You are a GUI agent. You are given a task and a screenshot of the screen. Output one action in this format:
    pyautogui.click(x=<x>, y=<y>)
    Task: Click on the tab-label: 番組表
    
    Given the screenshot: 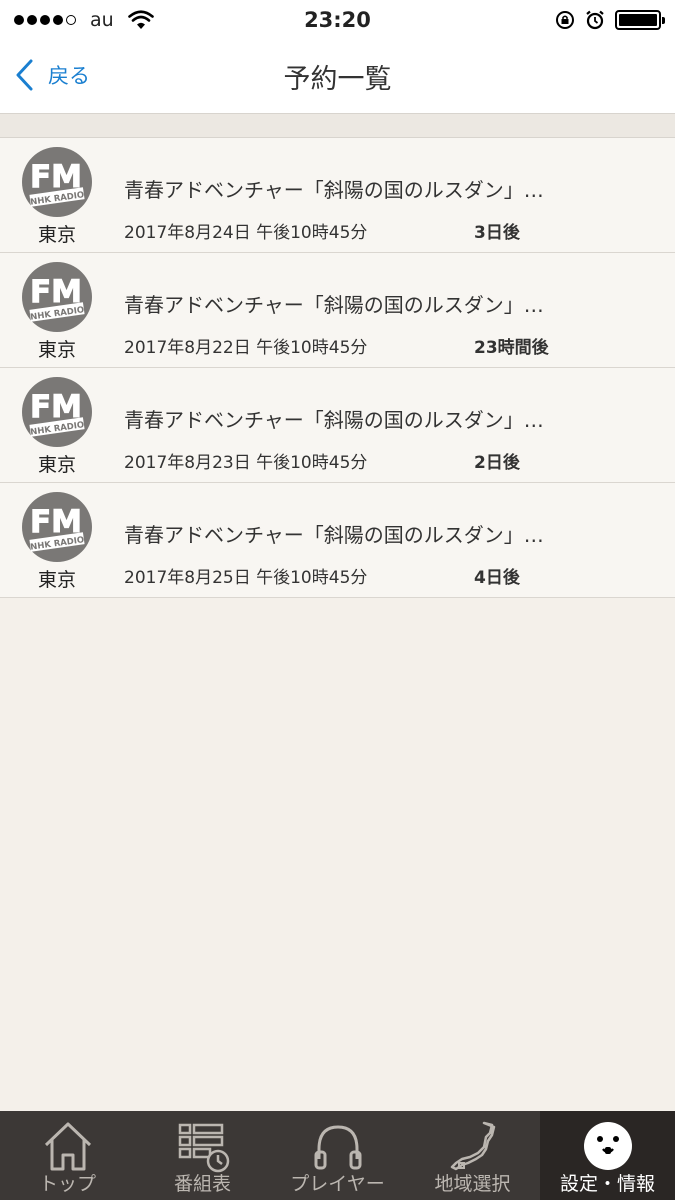 What is the action you would take?
    pyautogui.click(x=202, y=1184)
    